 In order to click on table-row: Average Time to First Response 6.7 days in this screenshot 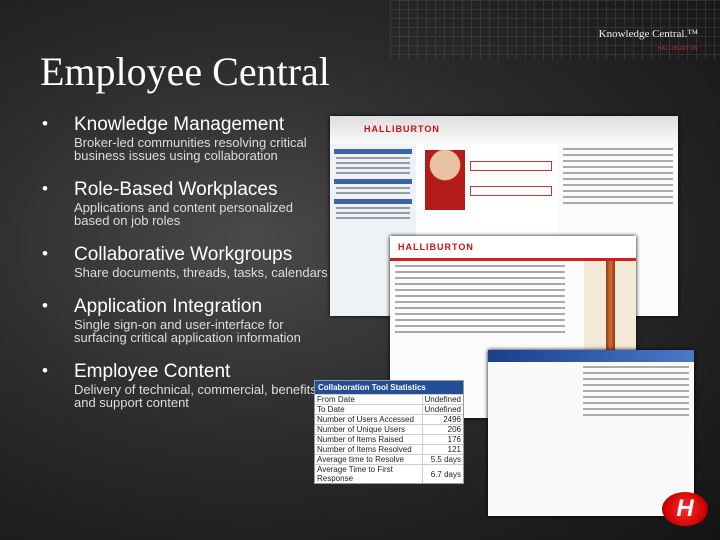, I will do `click(389, 473)`.